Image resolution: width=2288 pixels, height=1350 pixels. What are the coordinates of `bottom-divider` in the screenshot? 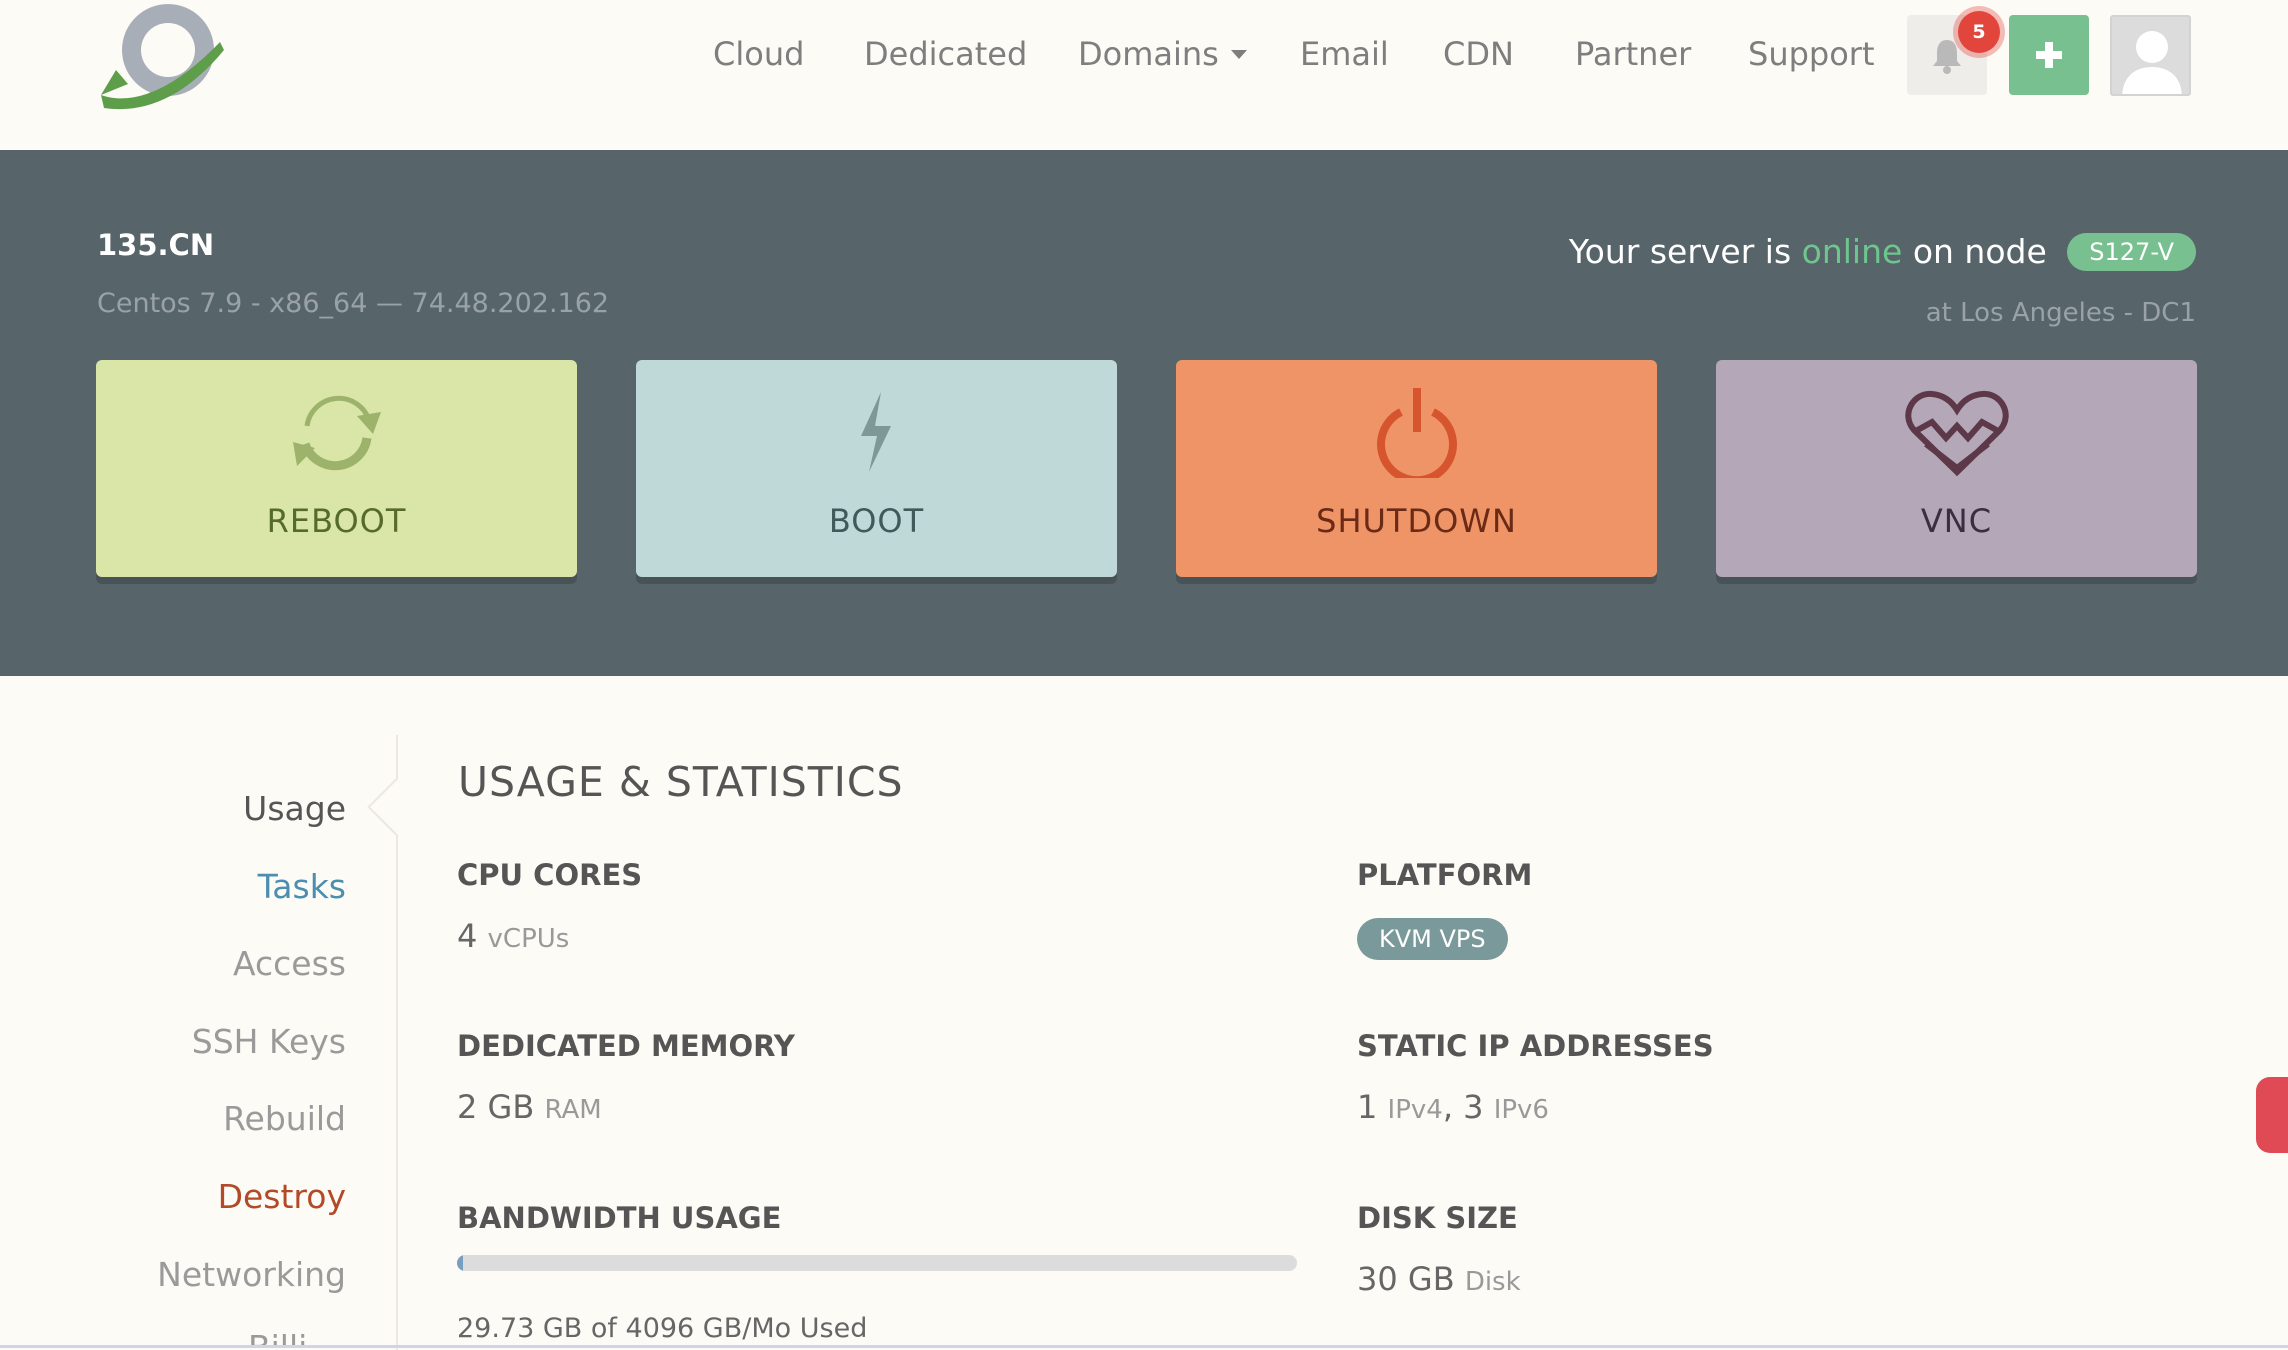 It's located at (1144, 1346).